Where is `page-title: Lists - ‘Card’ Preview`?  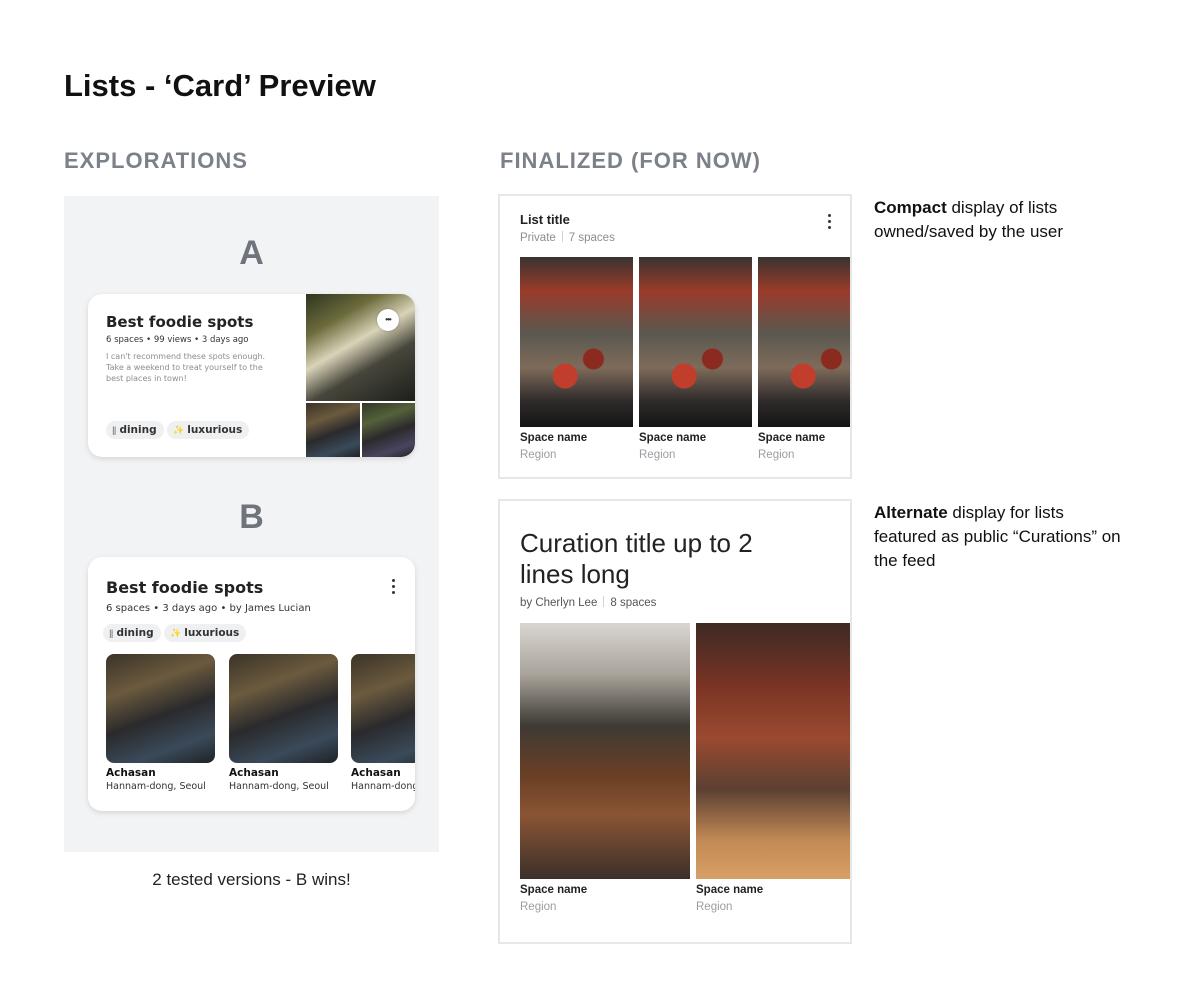 page-title: Lists - ‘Card’ Preview is located at coordinates (220, 85).